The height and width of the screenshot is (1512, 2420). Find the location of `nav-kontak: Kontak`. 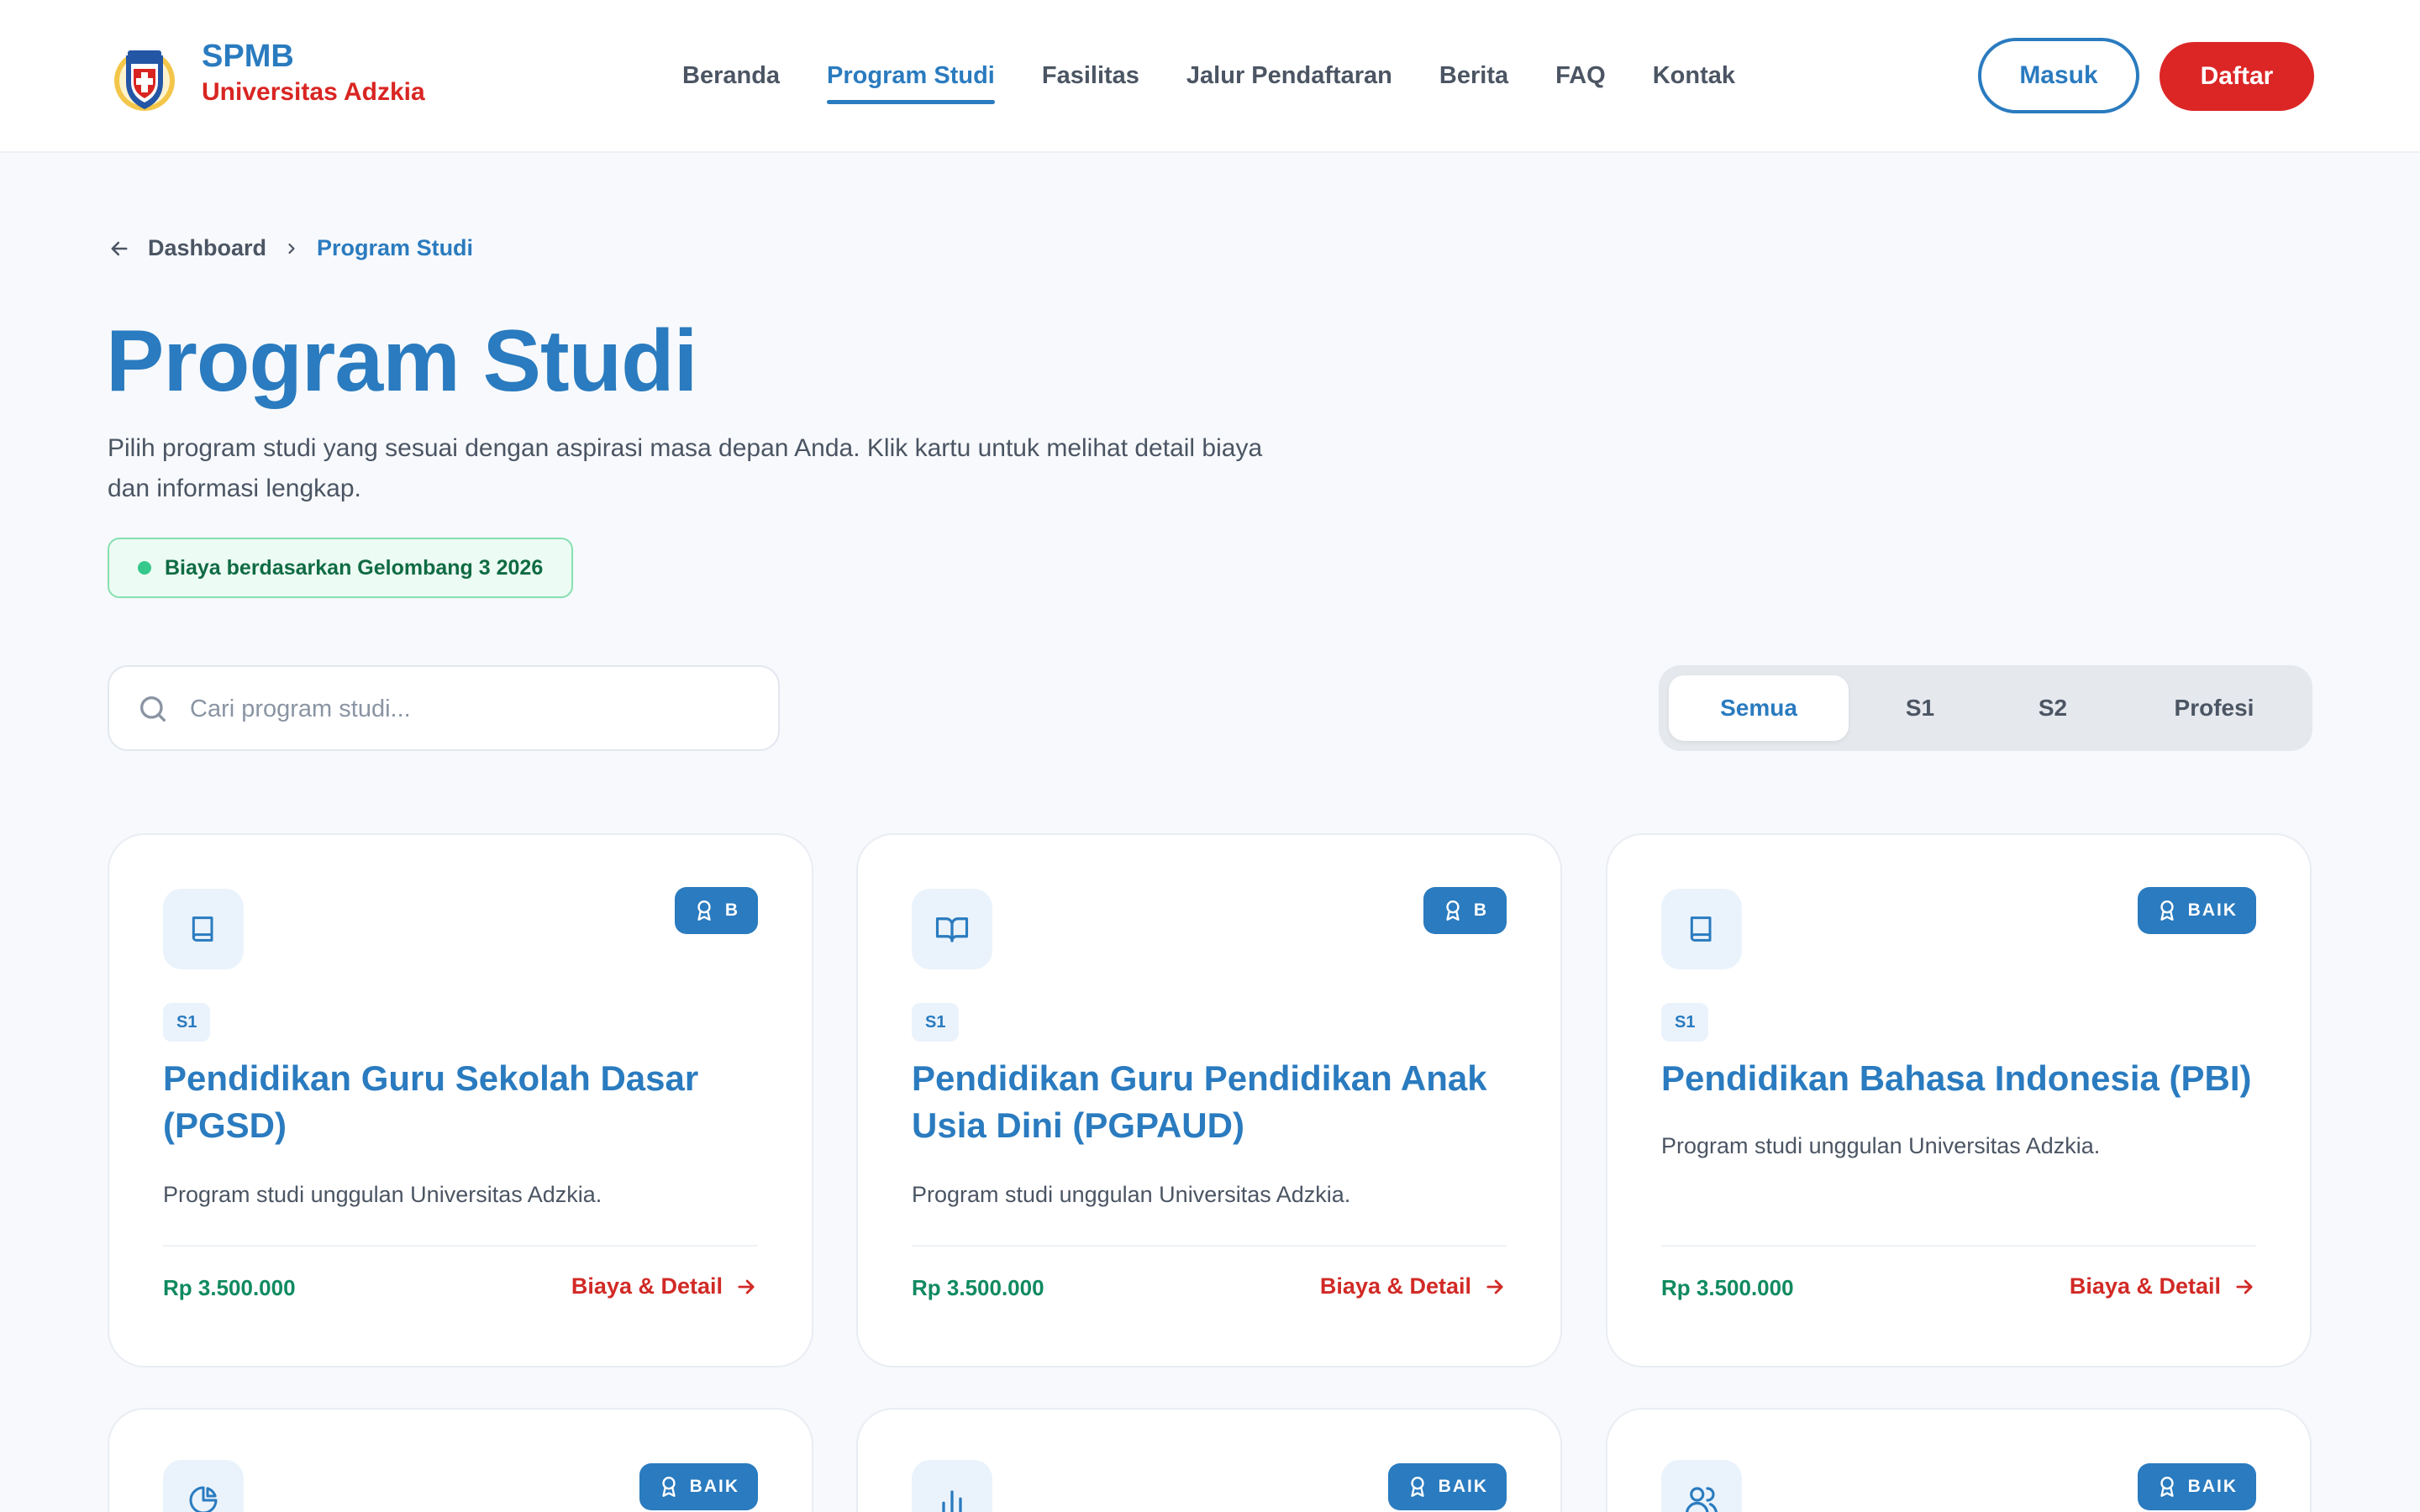

nav-kontak: Kontak is located at coordinates (1694, 75).